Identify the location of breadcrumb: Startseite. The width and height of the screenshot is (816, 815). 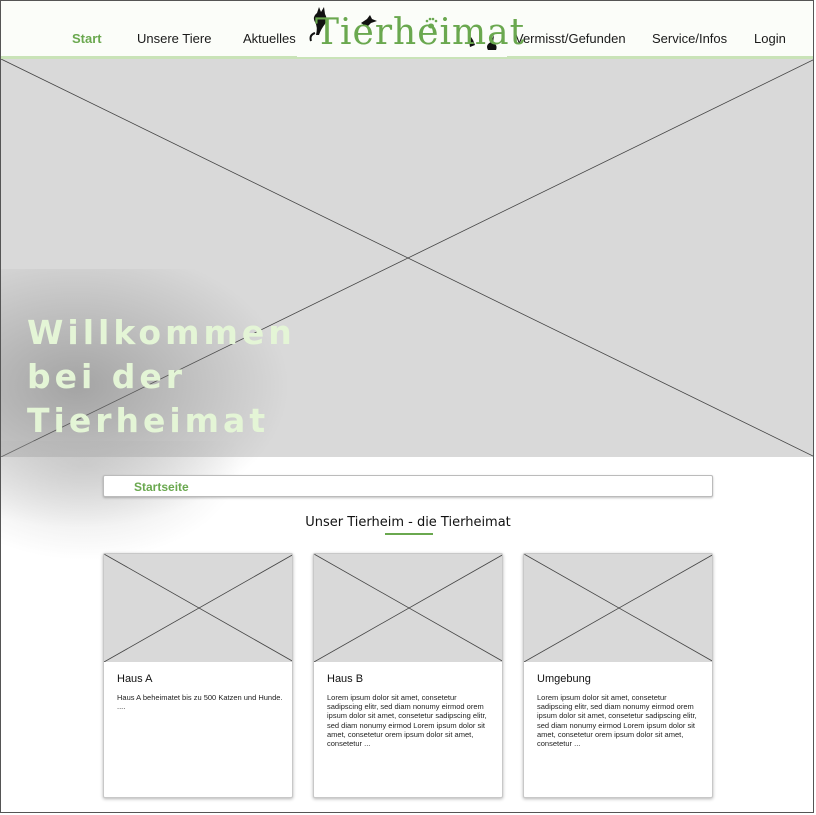
(408, 486).